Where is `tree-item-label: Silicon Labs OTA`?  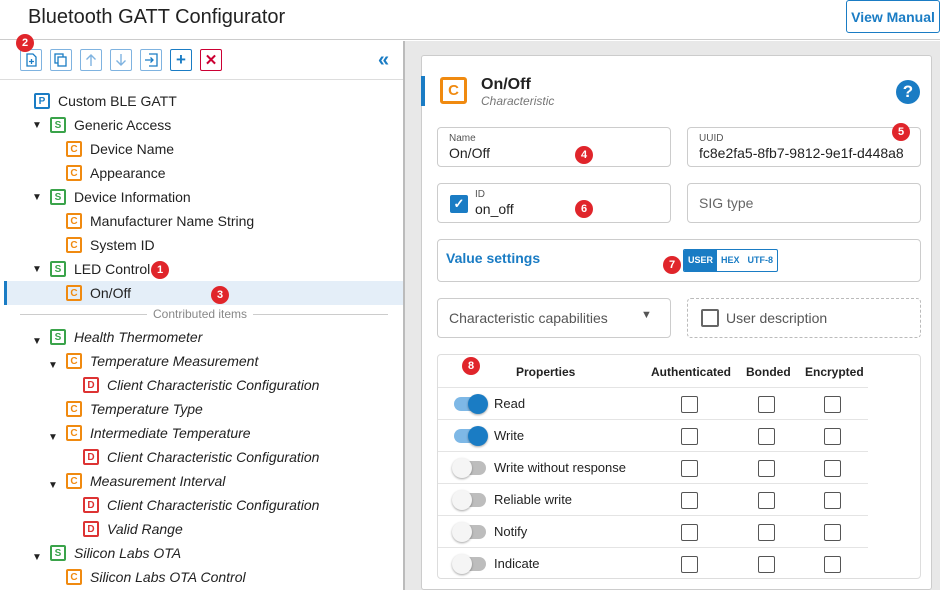
tree-item-label: Silicon Labs OTA is located at coordinates (128, 553).